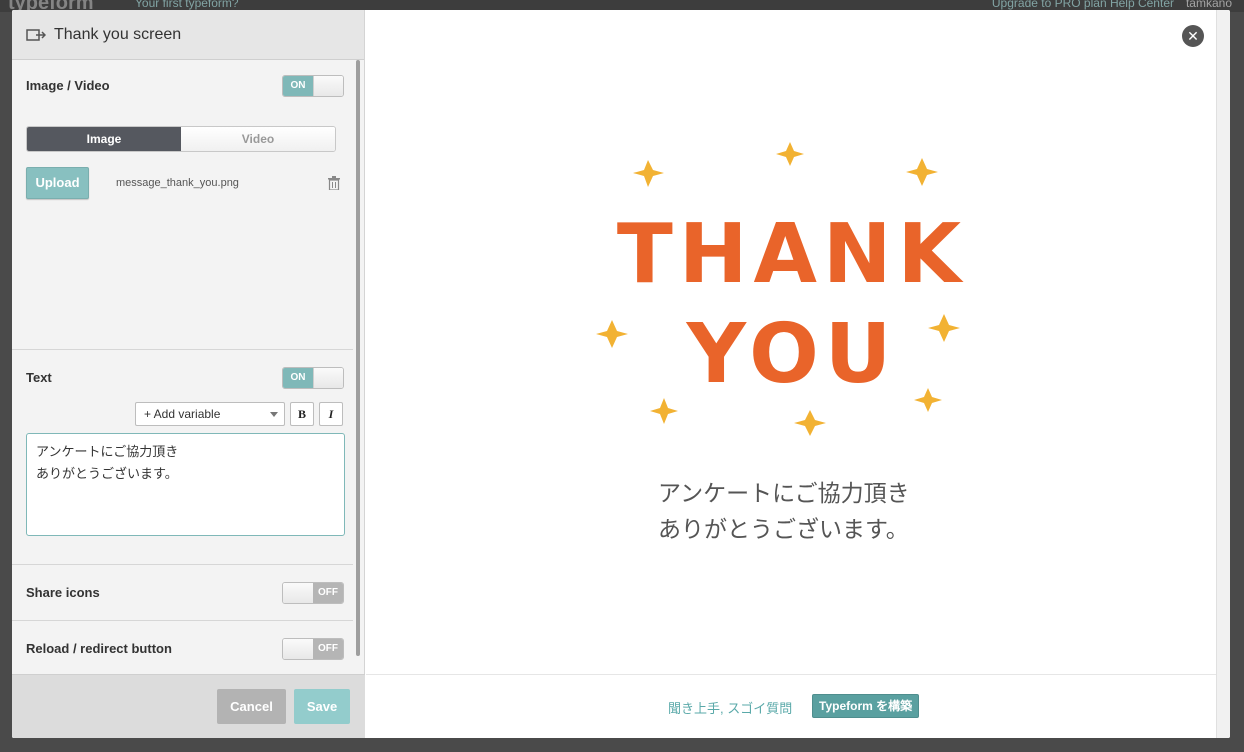  Describe the element at coordinates (187, 5) in the screenshot. I see `form-name: Your first typeform?` at that location.